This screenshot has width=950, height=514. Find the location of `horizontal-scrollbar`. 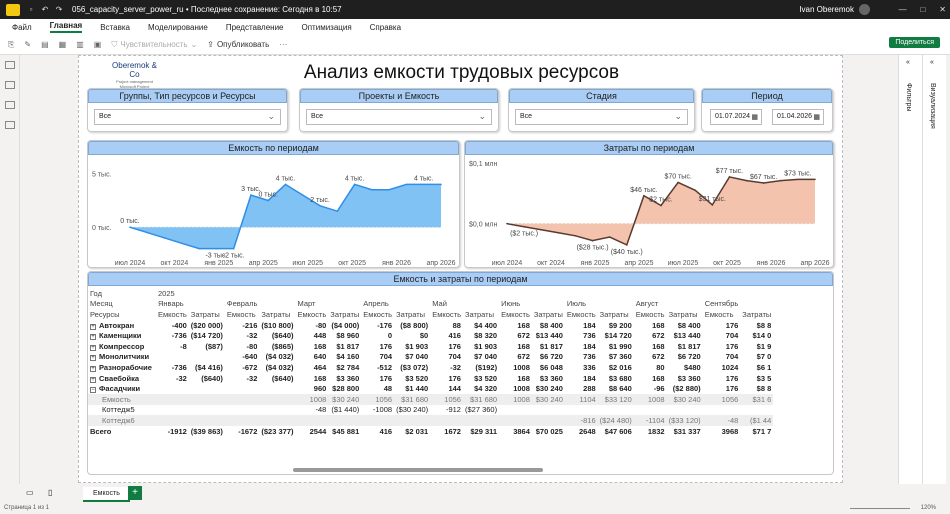

horizontal-scrollbar is located at coordinates (418, 470).